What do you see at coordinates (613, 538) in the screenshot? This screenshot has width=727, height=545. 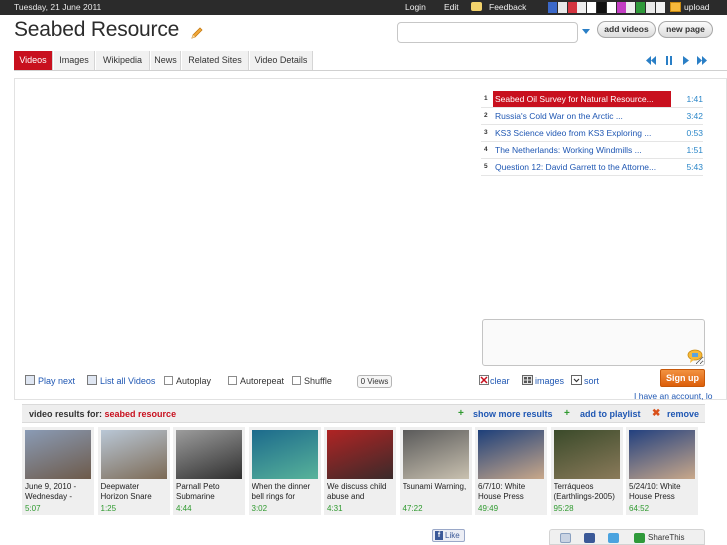 I see `twitter-icon` at bounding box center [613, 538].